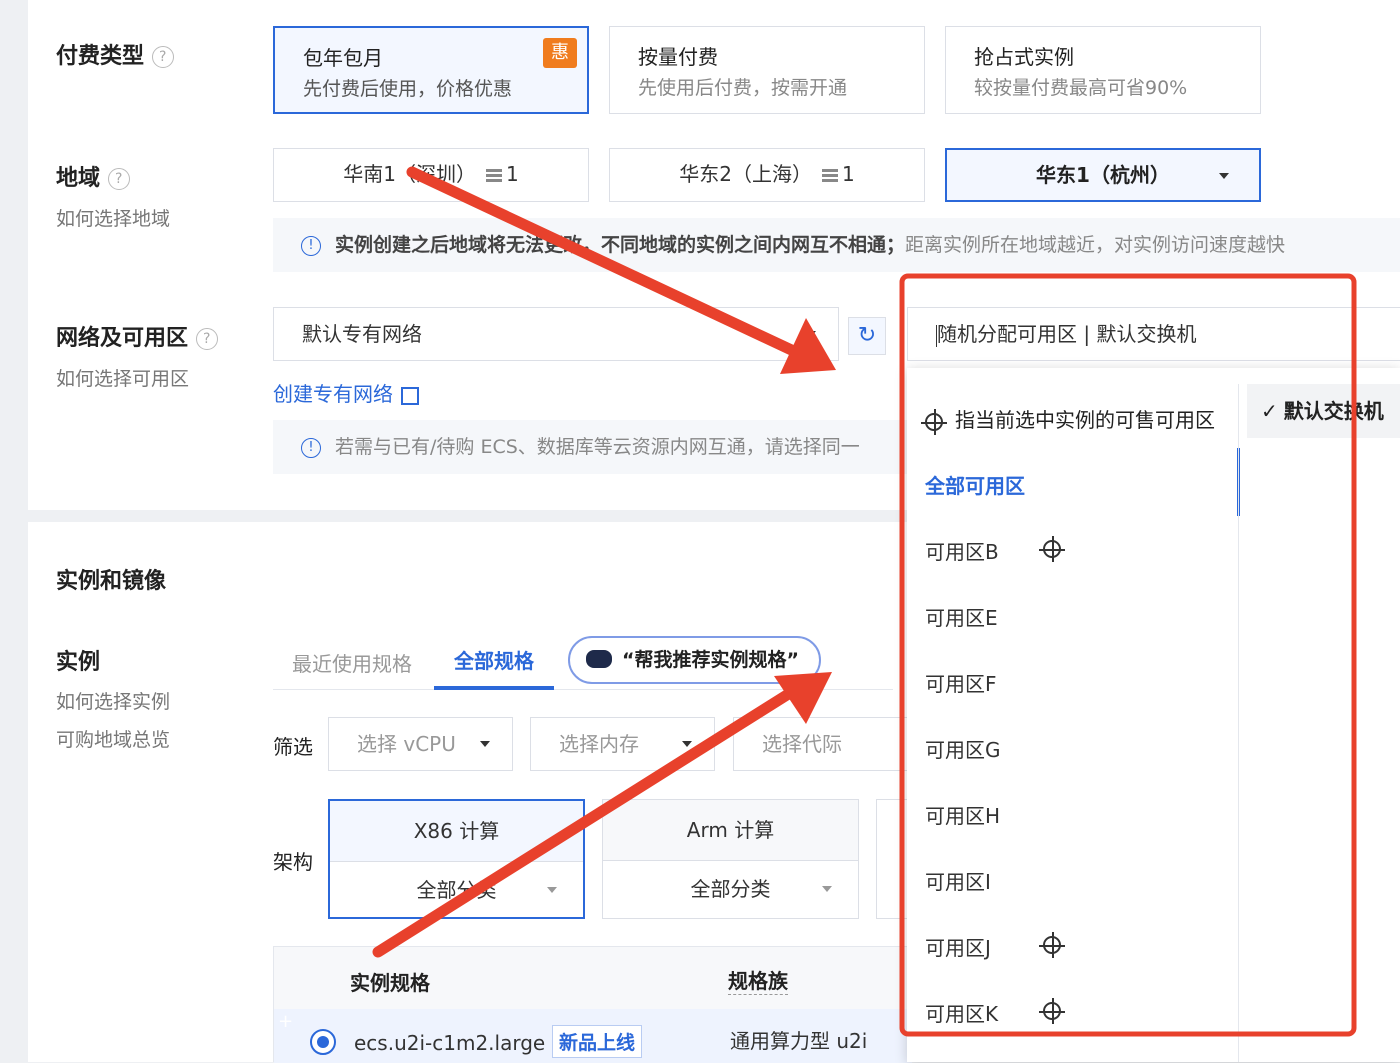 This screenshot has height=1063, width=1400. Describe the element at coordinates (995, 946) in the screenshot. I see `zone-option-j: 可用区J` at that location.